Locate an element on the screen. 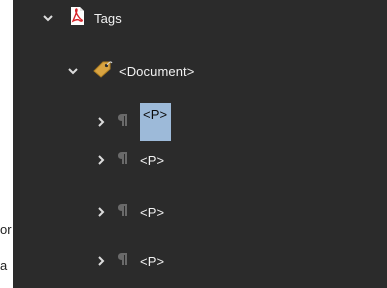  tag-icon is located at coordinates (103, 71).